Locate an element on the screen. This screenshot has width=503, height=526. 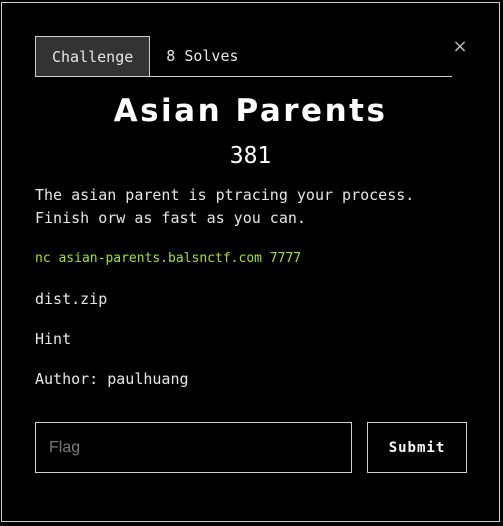
challenge-title: Asian Parents is located at coordinates (250, 111).